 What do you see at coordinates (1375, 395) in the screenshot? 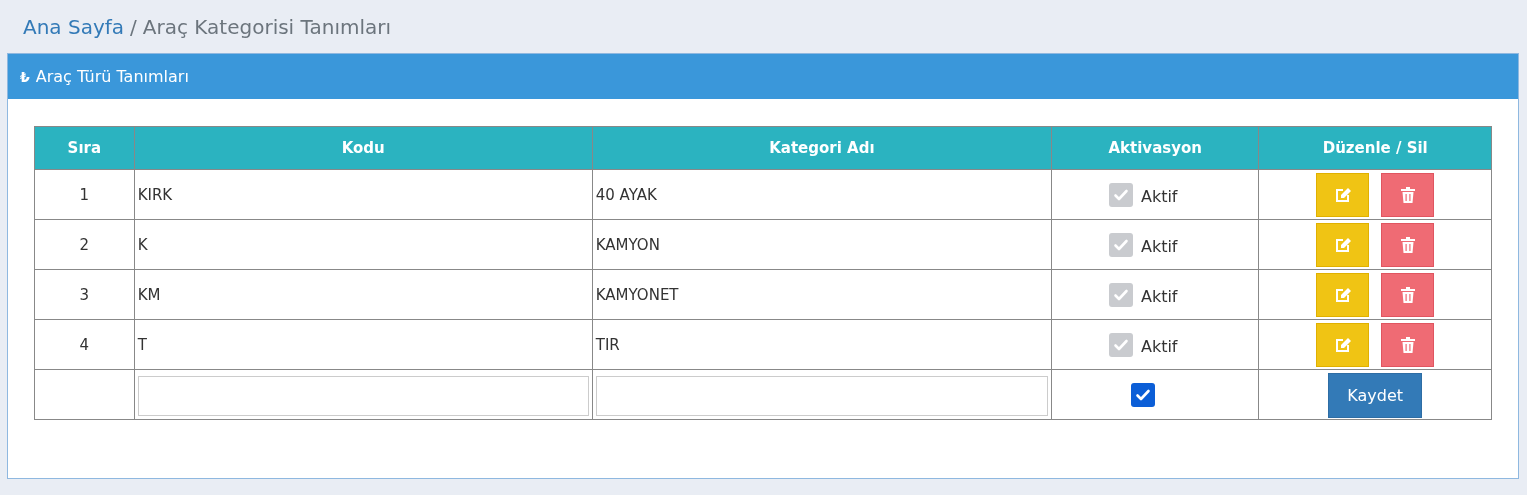
I see `save-button: Kaydet` at bounding box center [1375, 395].